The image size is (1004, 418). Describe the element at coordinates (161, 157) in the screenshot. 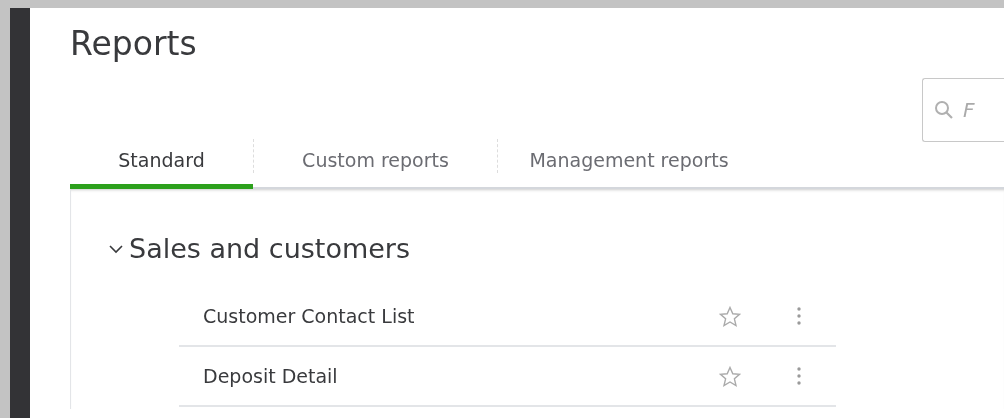

I see `tab: Standard` at that location.